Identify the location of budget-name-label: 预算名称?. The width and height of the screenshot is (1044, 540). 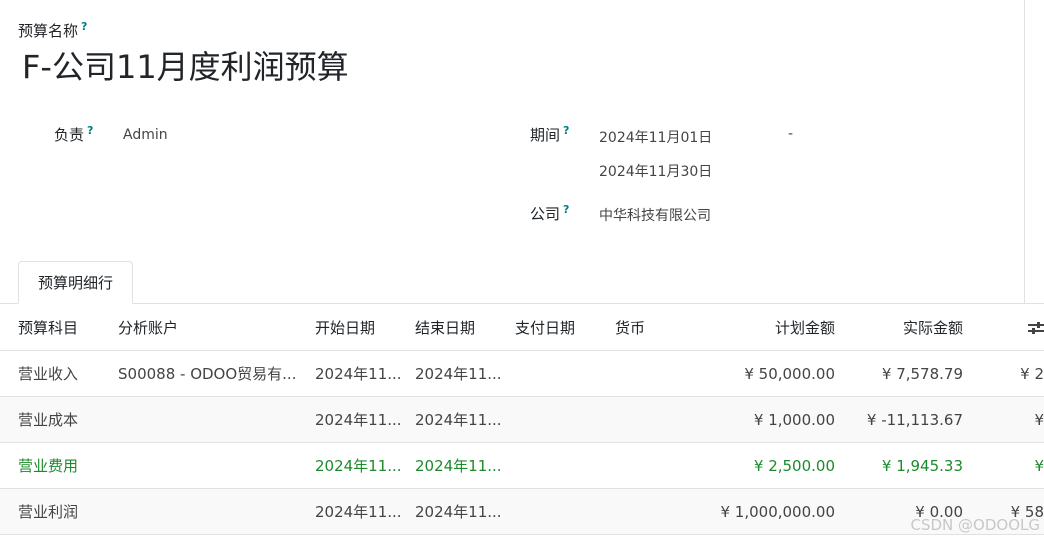
(52, 30).